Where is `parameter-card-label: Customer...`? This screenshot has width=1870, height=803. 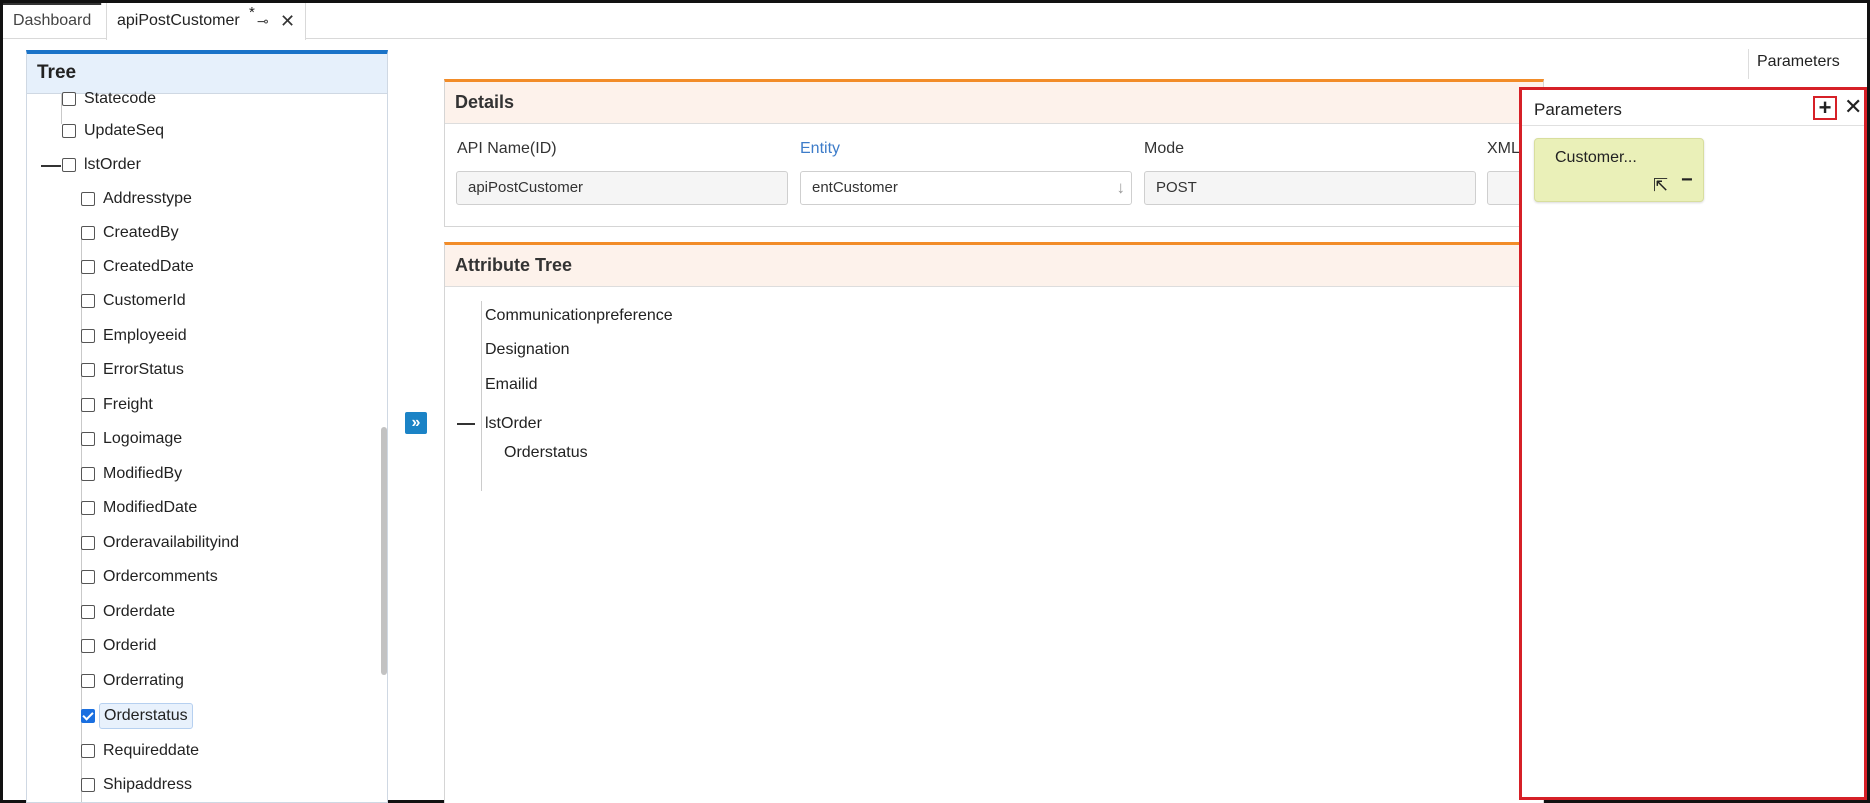 parameter-card-label: Customer... is located at coordinates (1596, 157).